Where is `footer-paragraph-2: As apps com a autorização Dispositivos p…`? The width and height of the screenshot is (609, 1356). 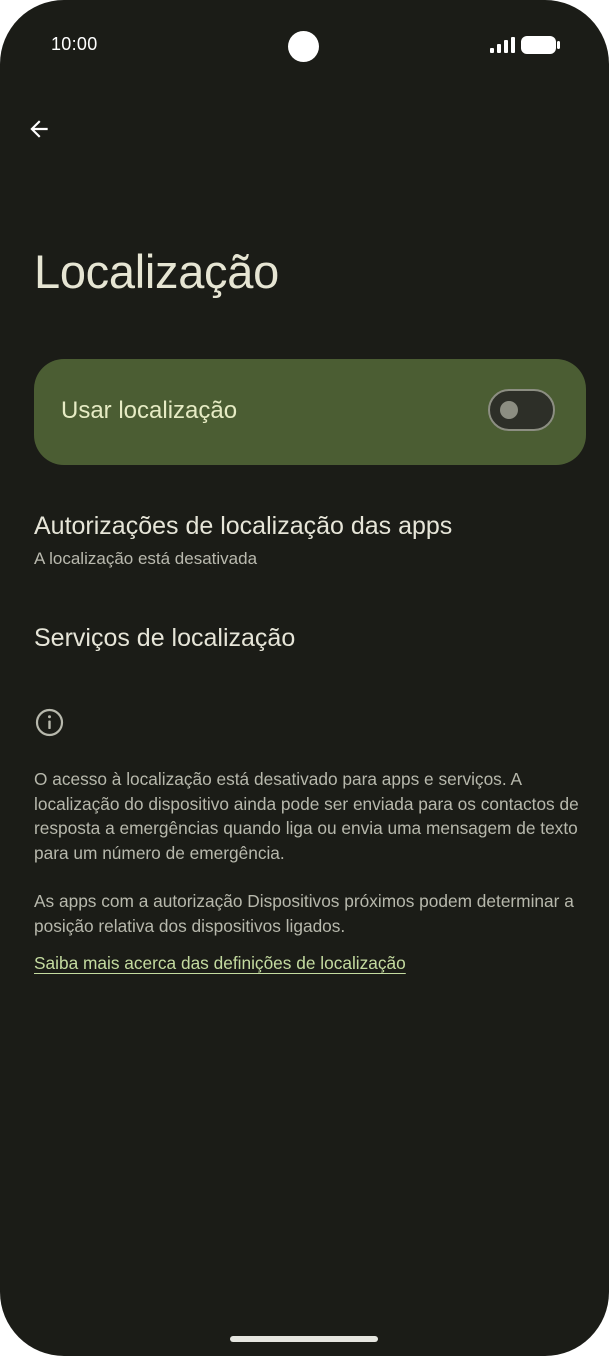 footer-paragraph-2: As apps com a autorização Dispositivos p… is located at coordinates (304, 913).